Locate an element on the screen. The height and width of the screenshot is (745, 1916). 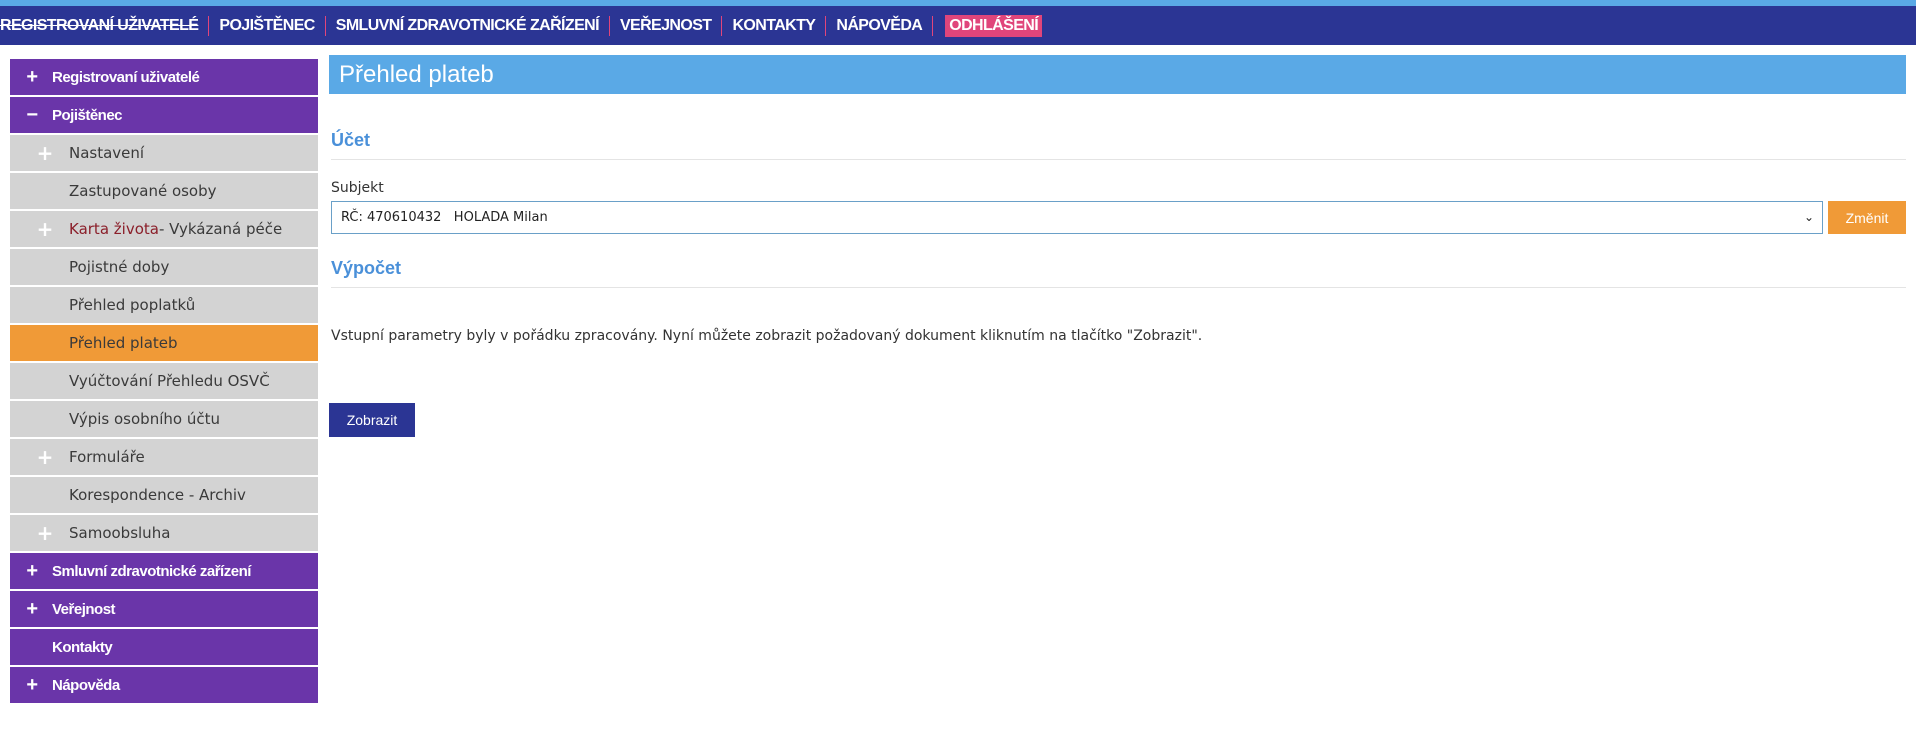
sidebar-item-label: Přehled poplatků is located at coordinates (132, 305).